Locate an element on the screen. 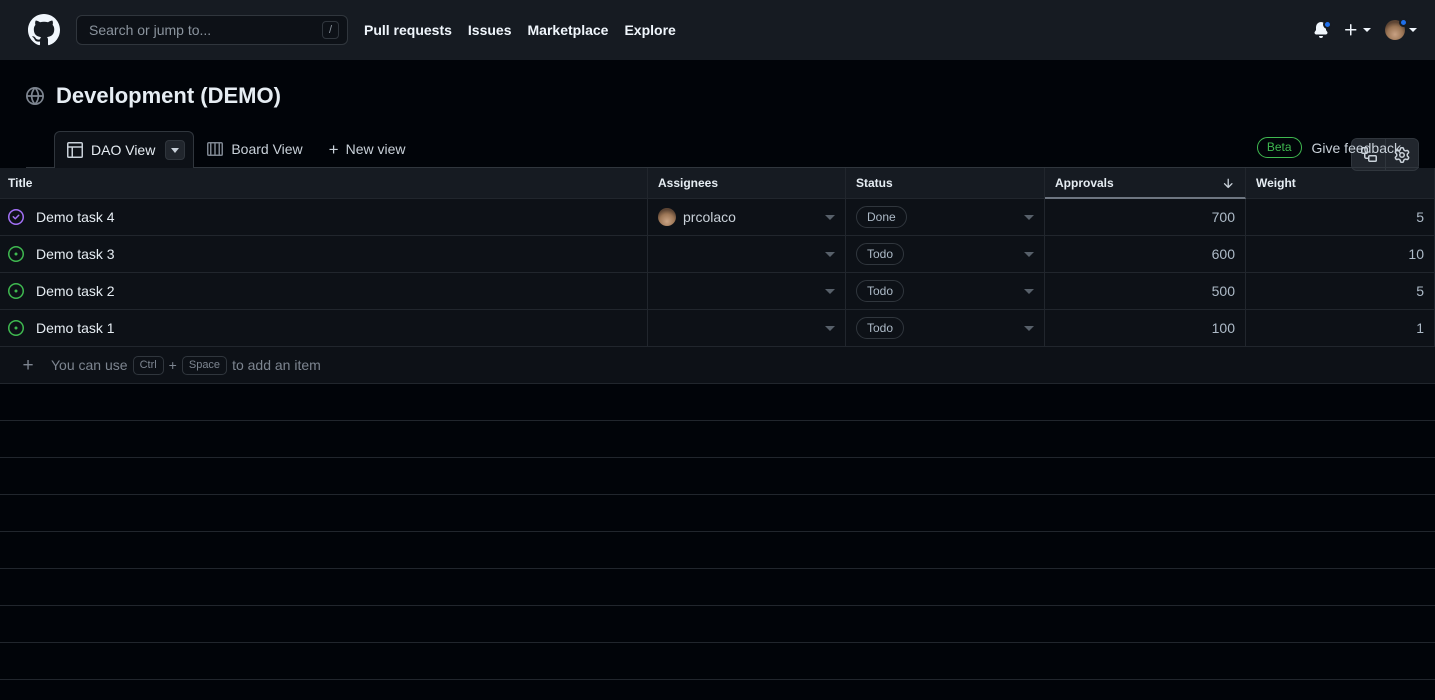 Image resolution: width=1435 pixels, height=700 pixels. table-row: Demo task 1 Todo 100 1 is located at coordinates (717, 328).